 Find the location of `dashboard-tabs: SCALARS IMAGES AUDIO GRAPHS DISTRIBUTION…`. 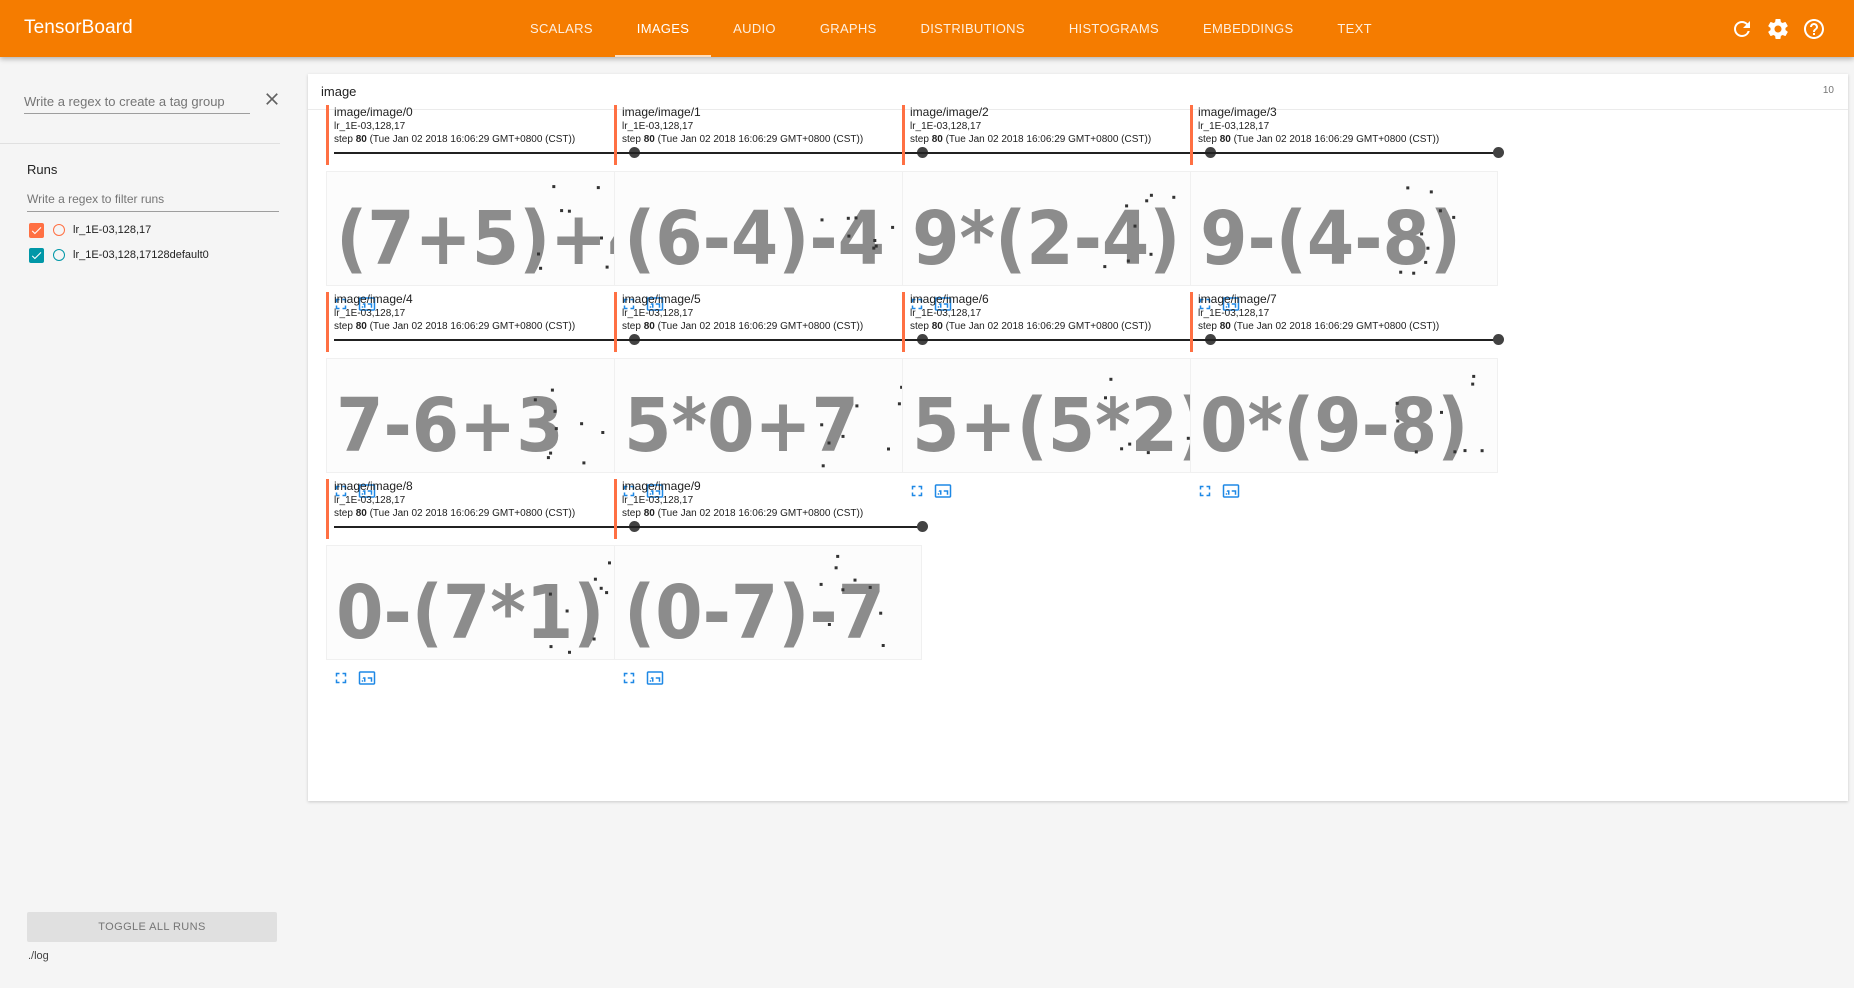

dashboard-tabs: SCALARS IMAGES AUDIO GRAPHS DISTRIBUTION… is located at coordinates (951, 28).